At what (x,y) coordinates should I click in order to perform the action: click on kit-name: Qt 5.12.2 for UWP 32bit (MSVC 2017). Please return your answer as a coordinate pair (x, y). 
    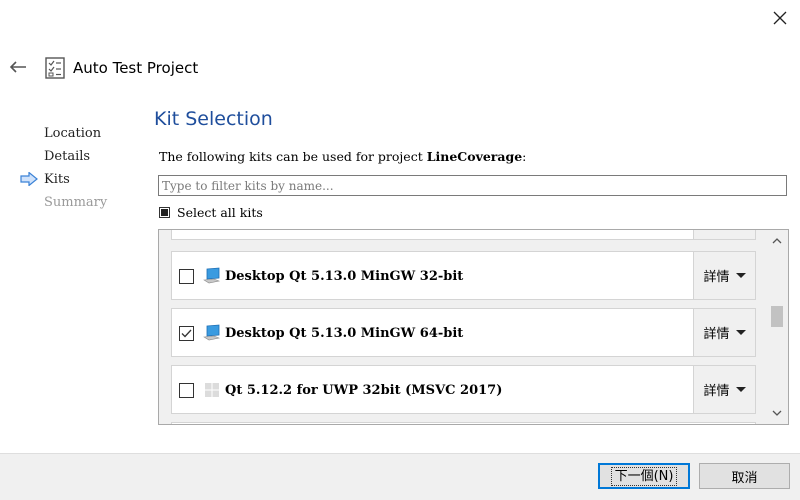
    Looking at the image, I should click on (364, 390).